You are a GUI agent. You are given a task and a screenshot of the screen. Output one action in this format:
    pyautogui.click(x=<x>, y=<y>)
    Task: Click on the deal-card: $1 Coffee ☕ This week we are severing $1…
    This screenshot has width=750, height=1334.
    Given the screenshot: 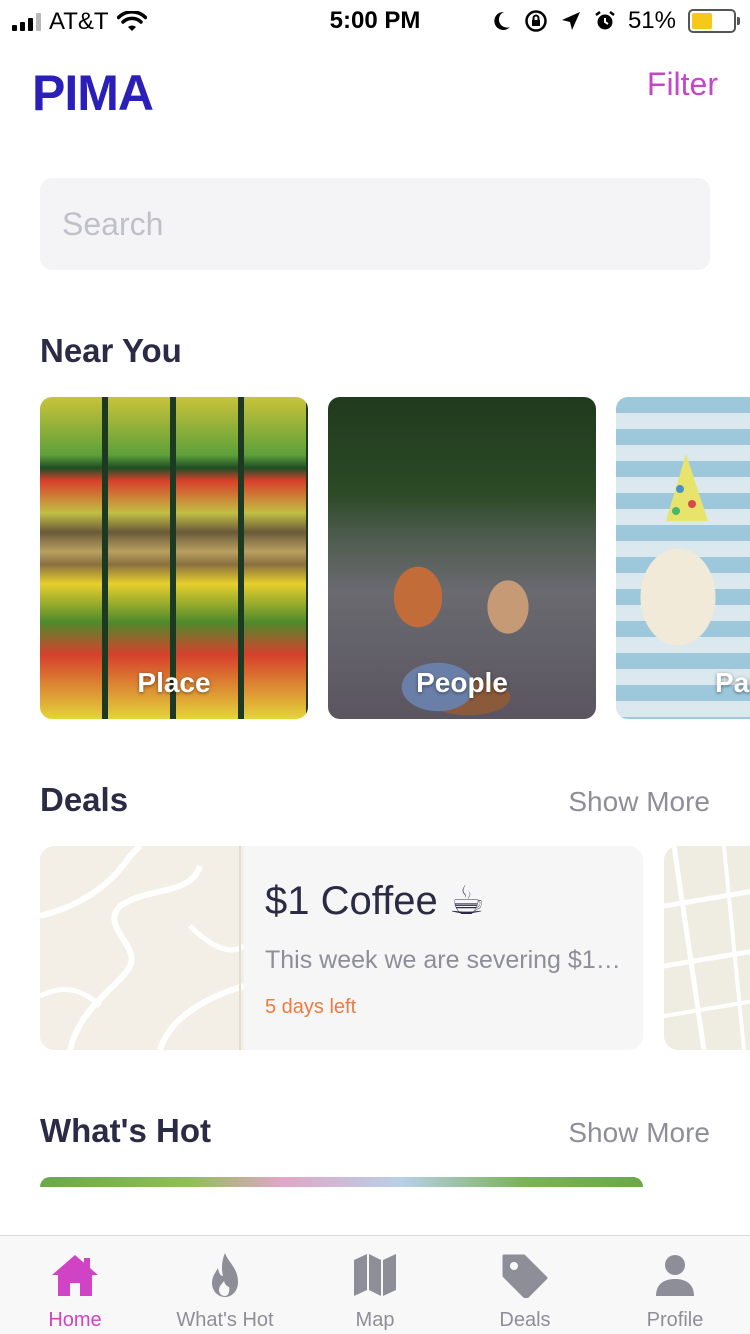 What is the action you would take?
    pyautogui.click(x=341, y=948)
    